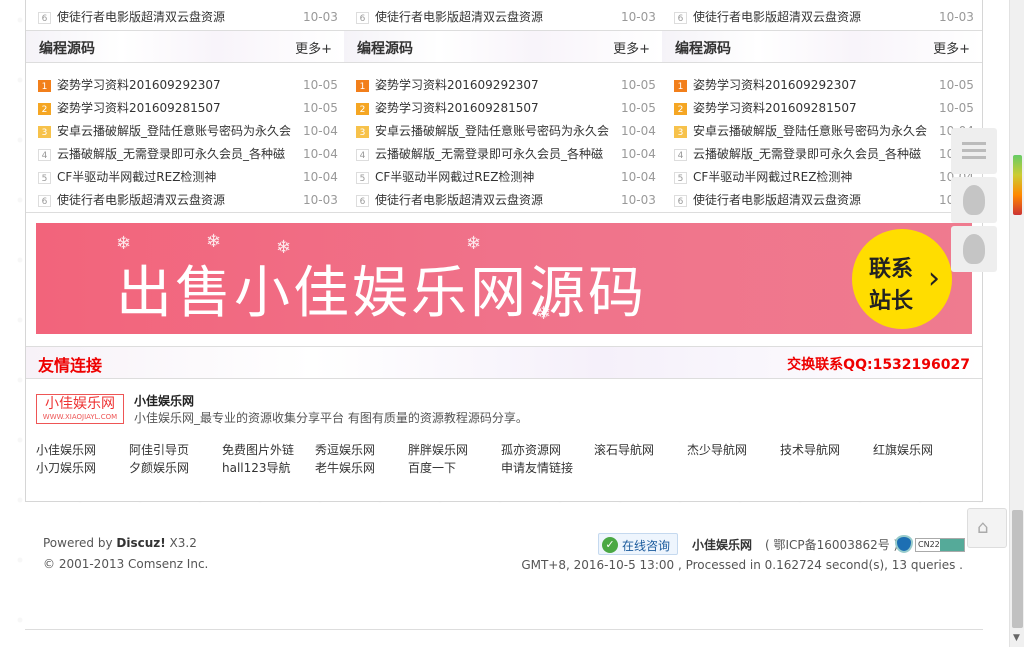 Image resolution: width=1024 pixels, height=647 pixels. I want to click on friend-link: 杰少导航网, so click(717, 449).